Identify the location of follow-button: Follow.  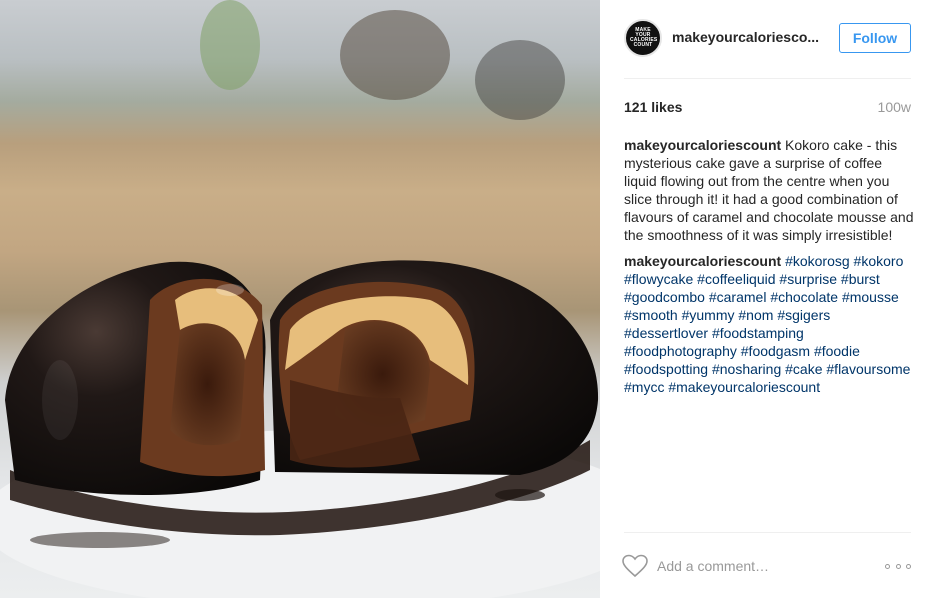
(875, 38).